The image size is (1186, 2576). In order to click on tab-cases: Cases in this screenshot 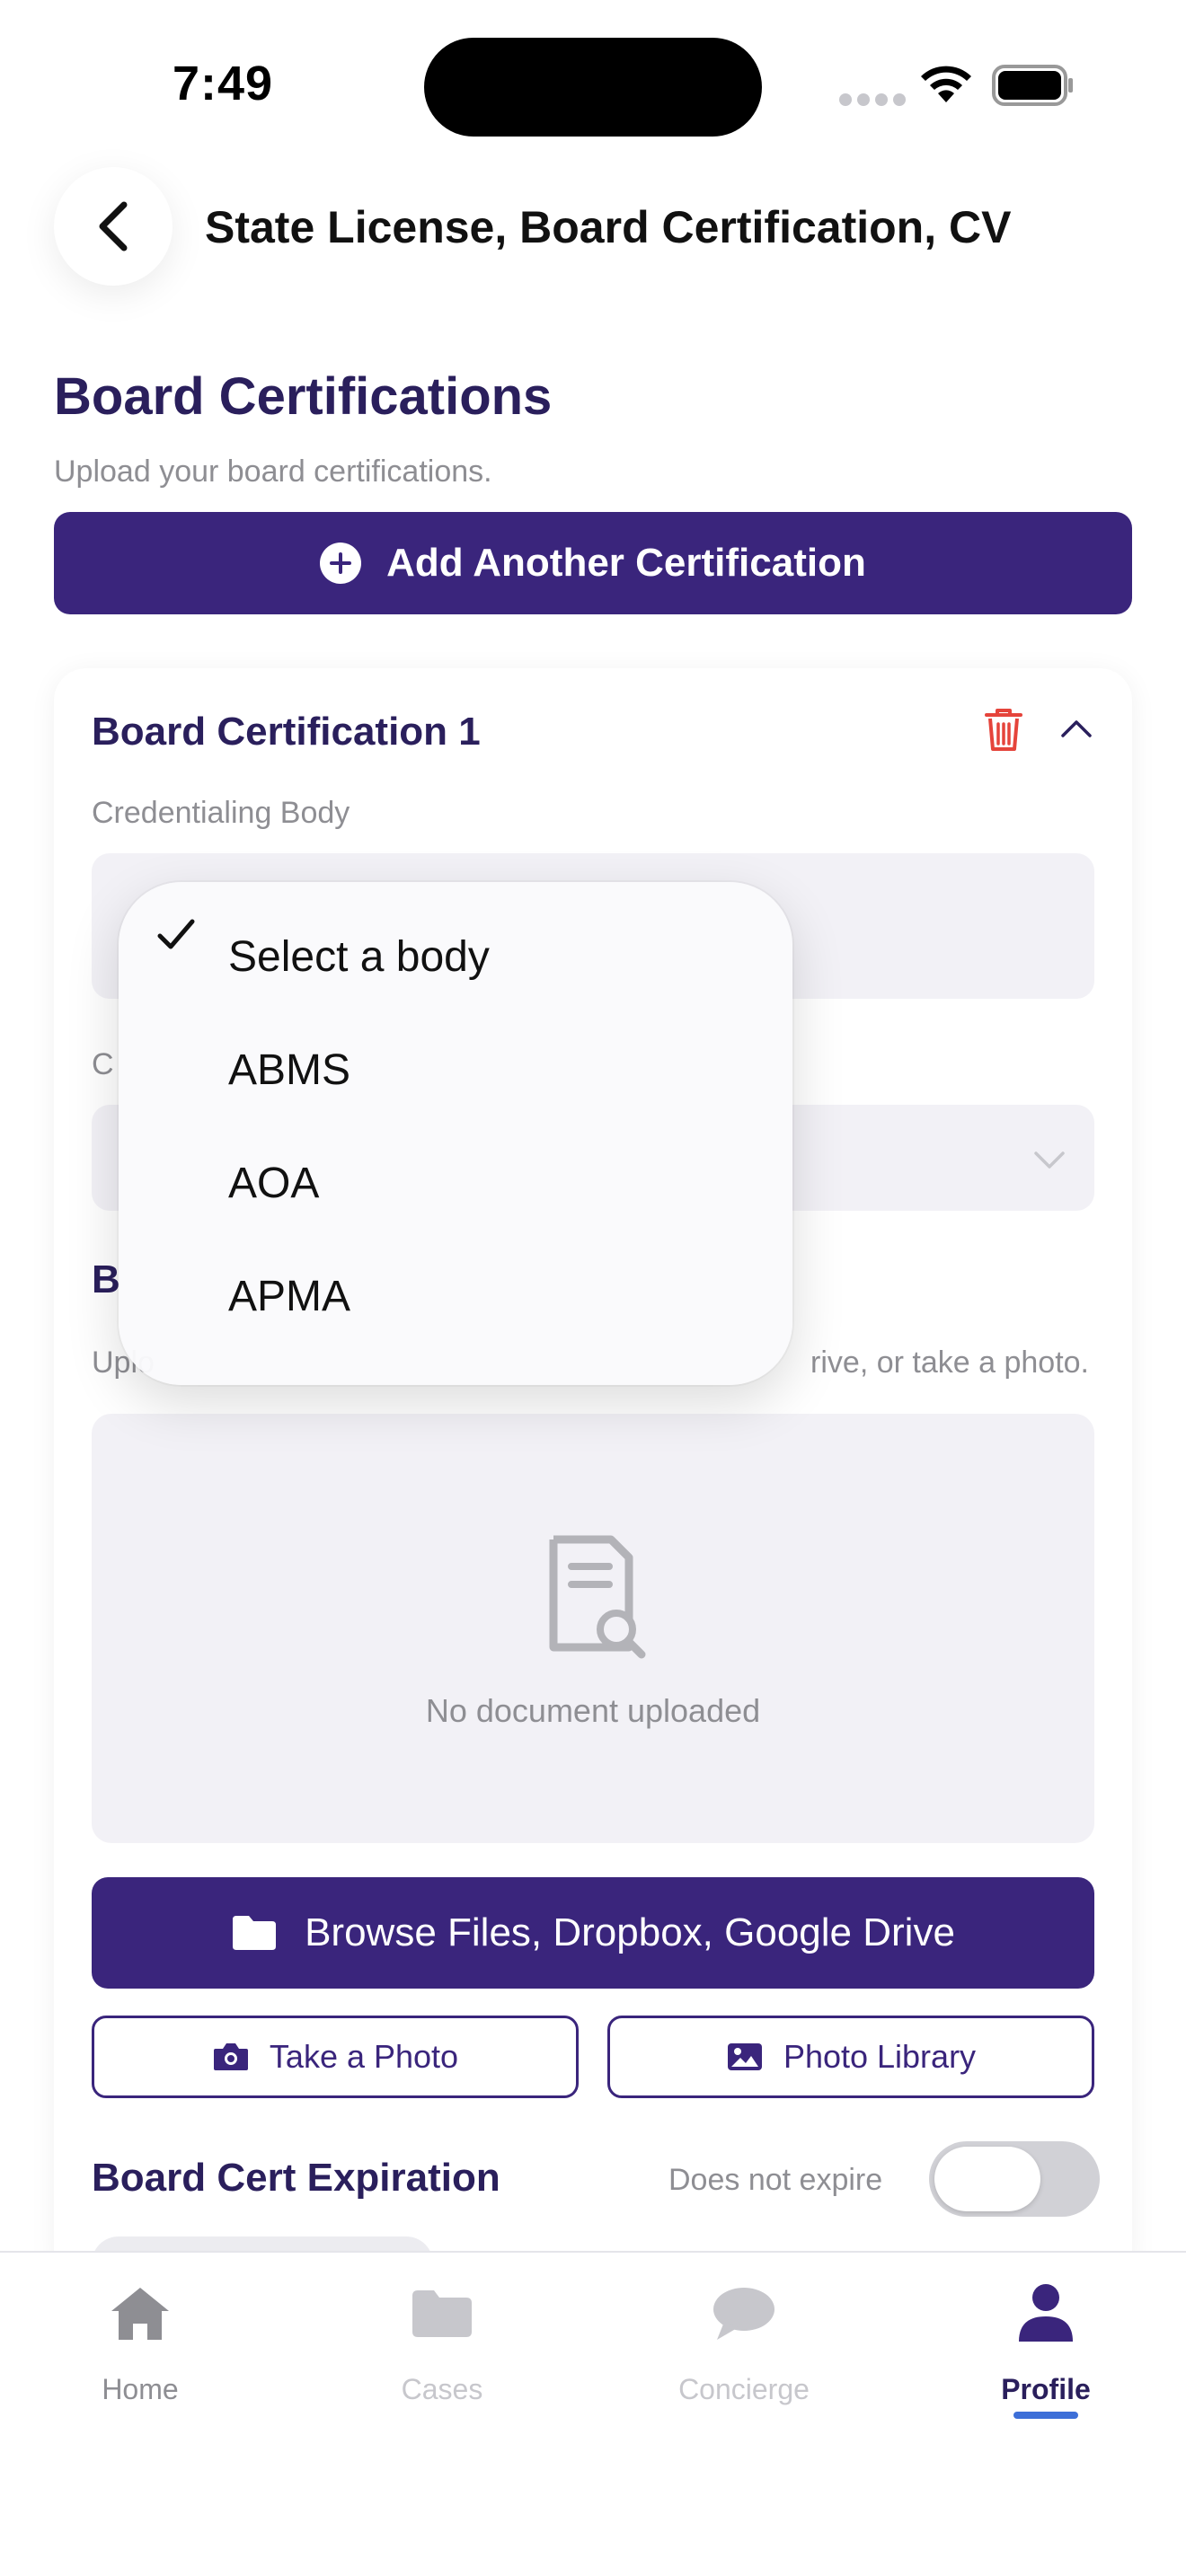, I will do `click(442, 2342)`.